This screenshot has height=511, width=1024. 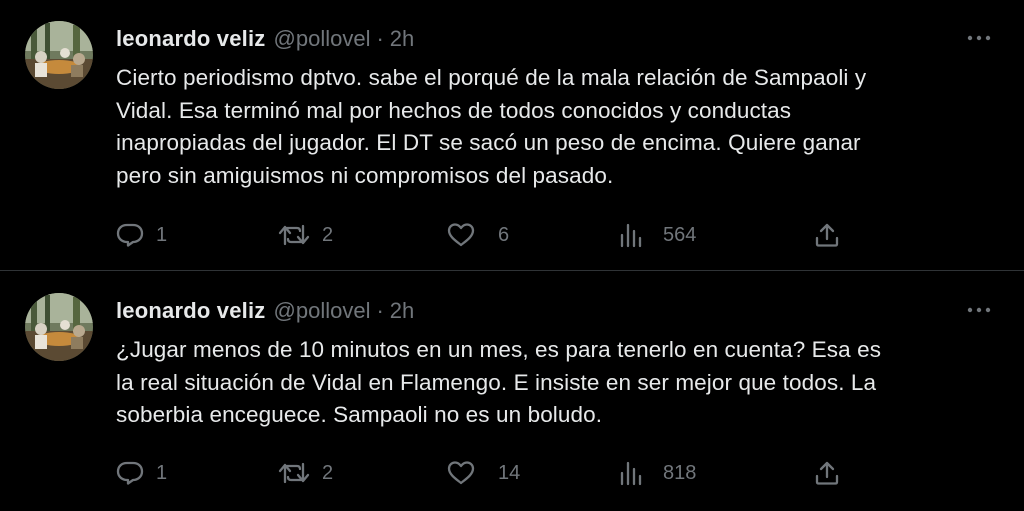 What do you see at coordinates (483, 473) in the screenshot?
I see `like-button: 14` at bounding box center [483, 473].